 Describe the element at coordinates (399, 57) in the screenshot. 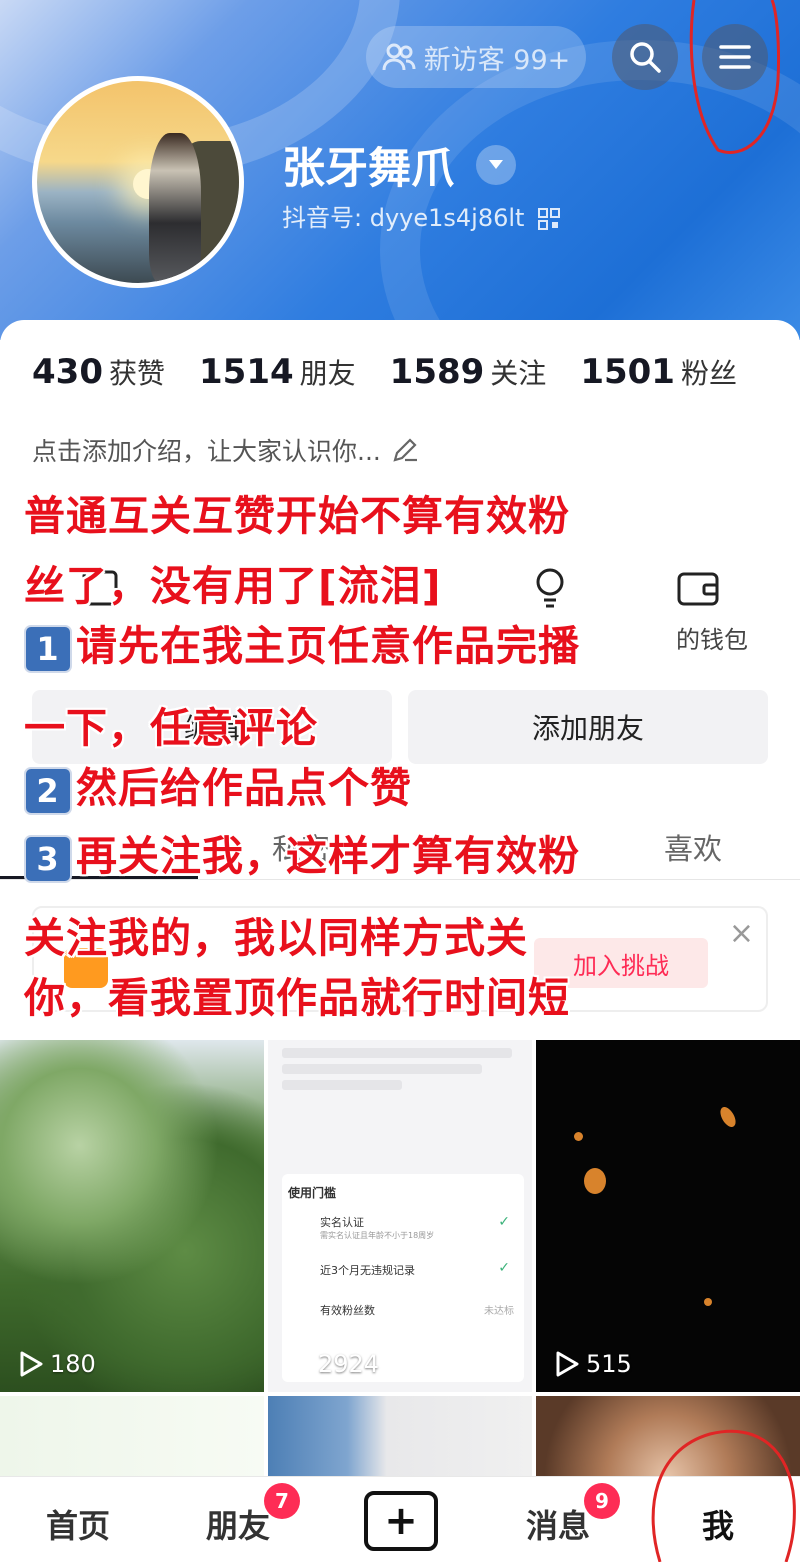

I see `visitors-icon` at that location.